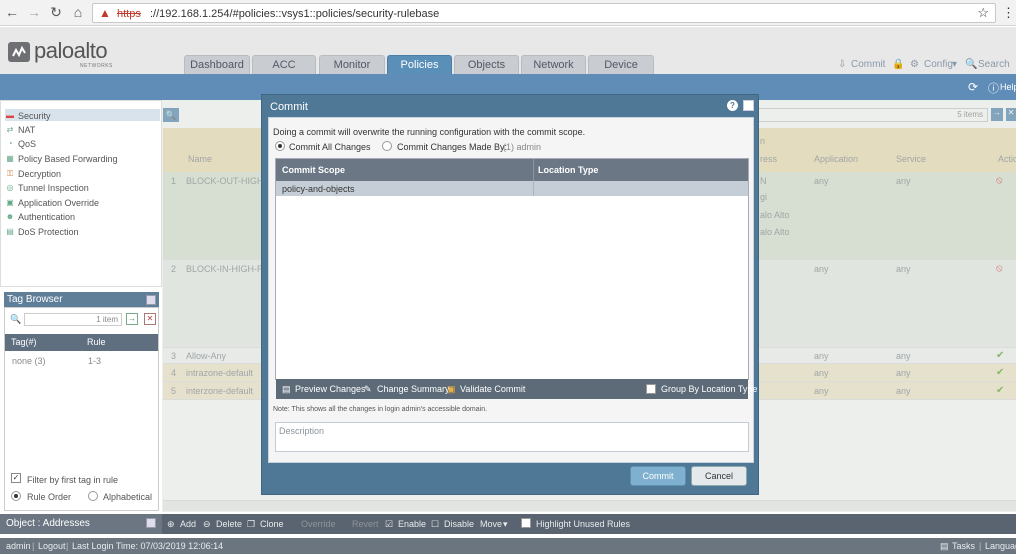 The width and height of the screenshot is (1016, 554). I want to click on validate-icon: ▣, so click(451, 389).